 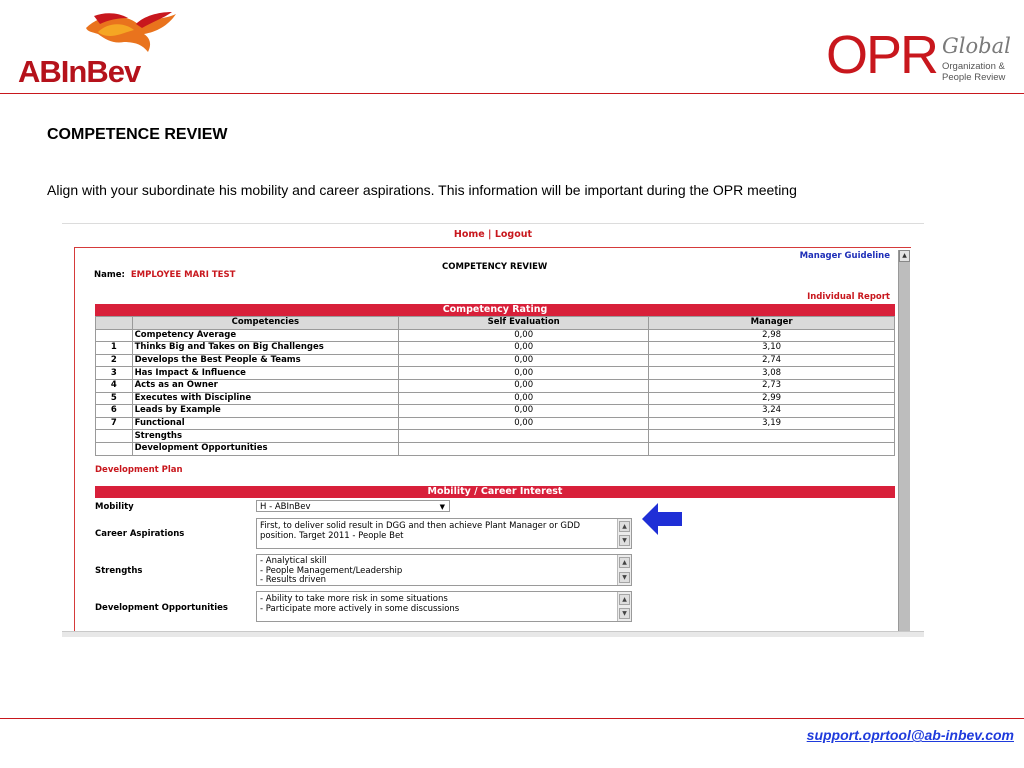 I want to click on table-row: 7 Functional 0,00 3,19, so click(x=495, y=423).